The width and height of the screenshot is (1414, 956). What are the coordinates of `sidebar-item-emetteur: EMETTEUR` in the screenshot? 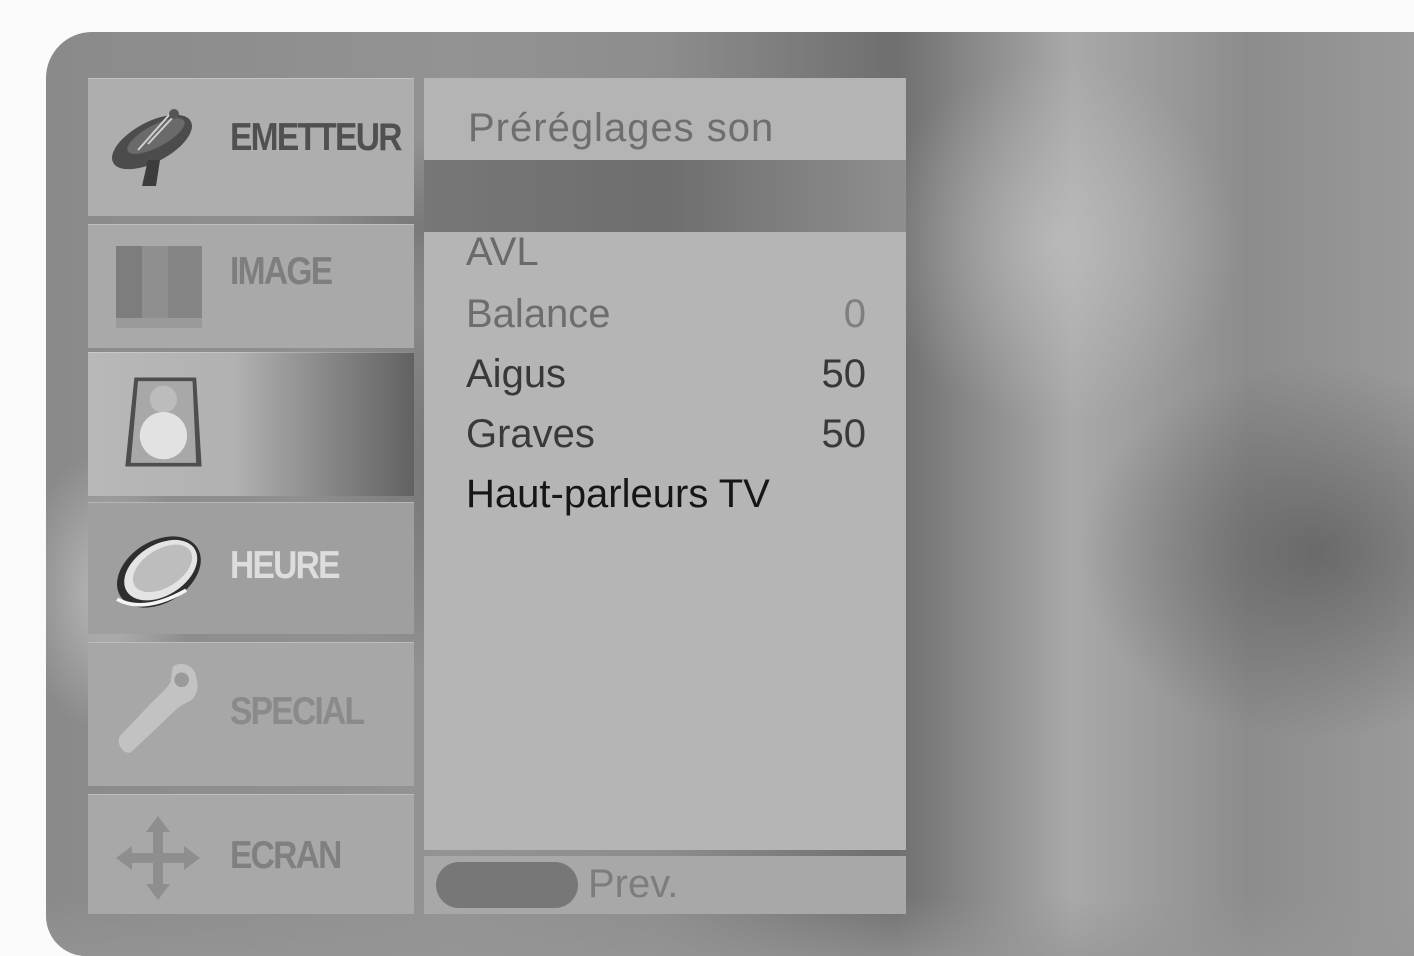 It's located at (251, 147).